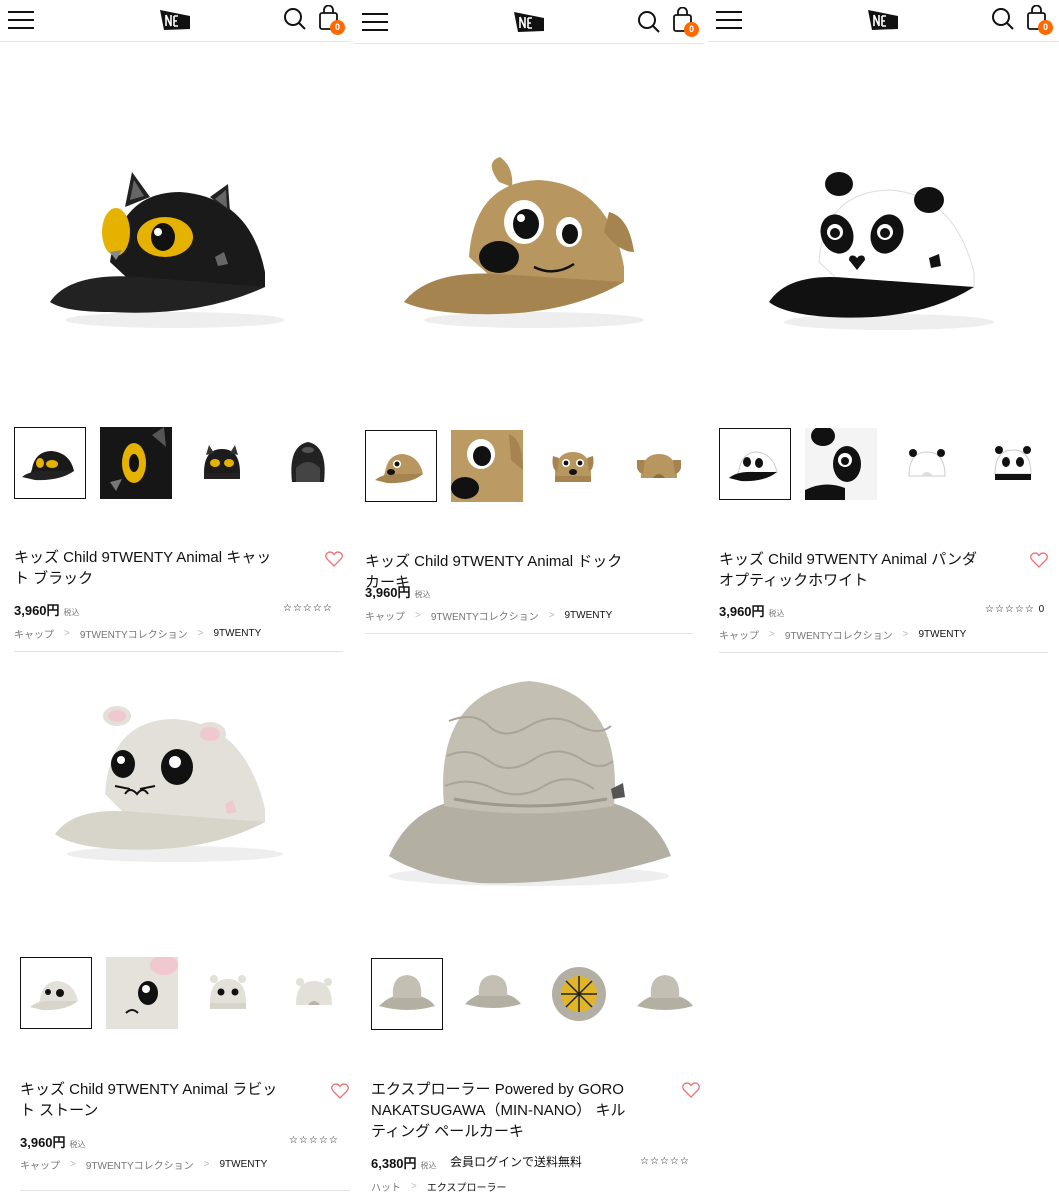 The height and width of the screenshot is (1200, 1059). What do you see at coordinates (883, 247) in the screenshot?
I see `product-image-panda-cap` at bounding box center [883, 247].